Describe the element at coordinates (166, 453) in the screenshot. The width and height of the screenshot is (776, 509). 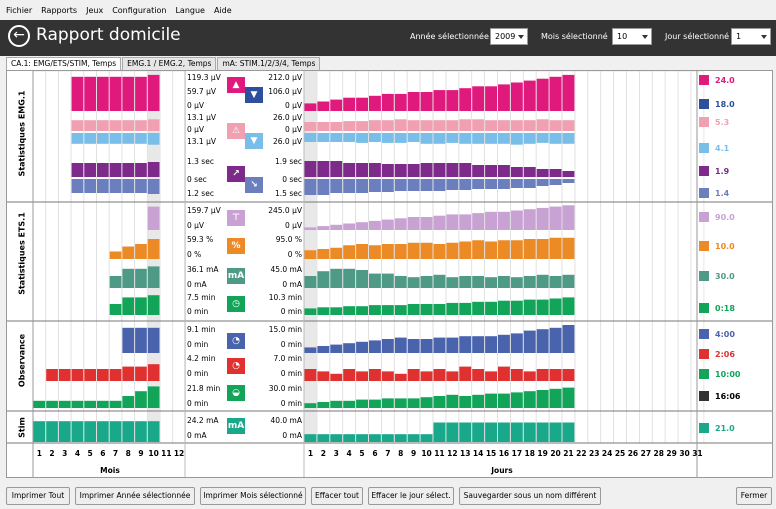
I see `month-axis-tick: 11` at that location.